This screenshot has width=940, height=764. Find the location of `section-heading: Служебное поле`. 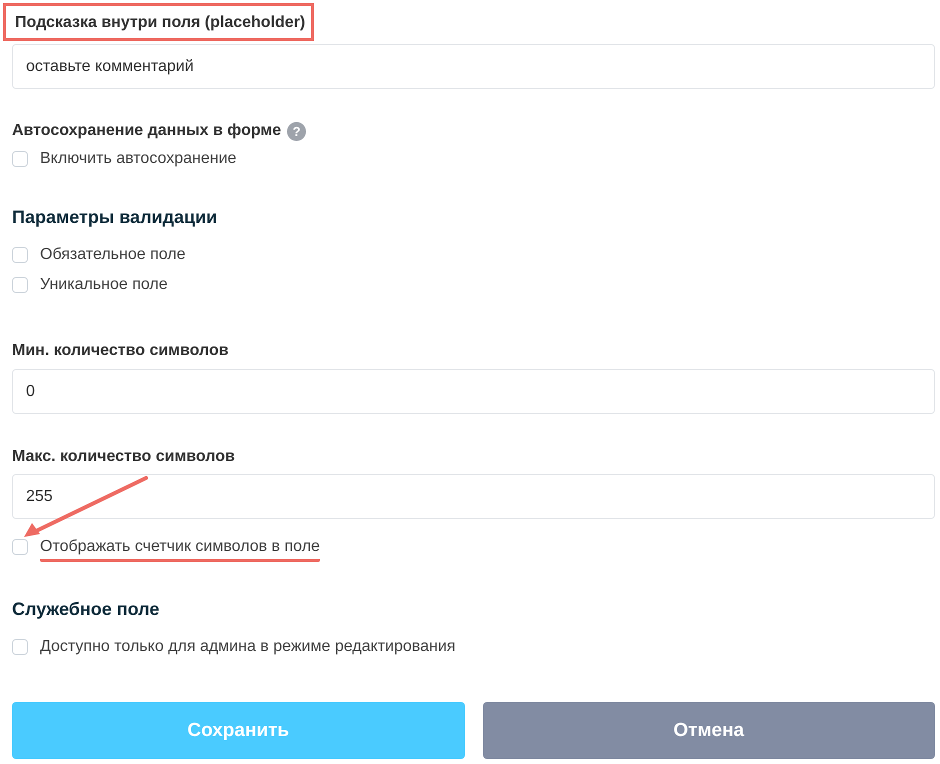

section-heading: Служебное поле is located at coordinates (86, 609).